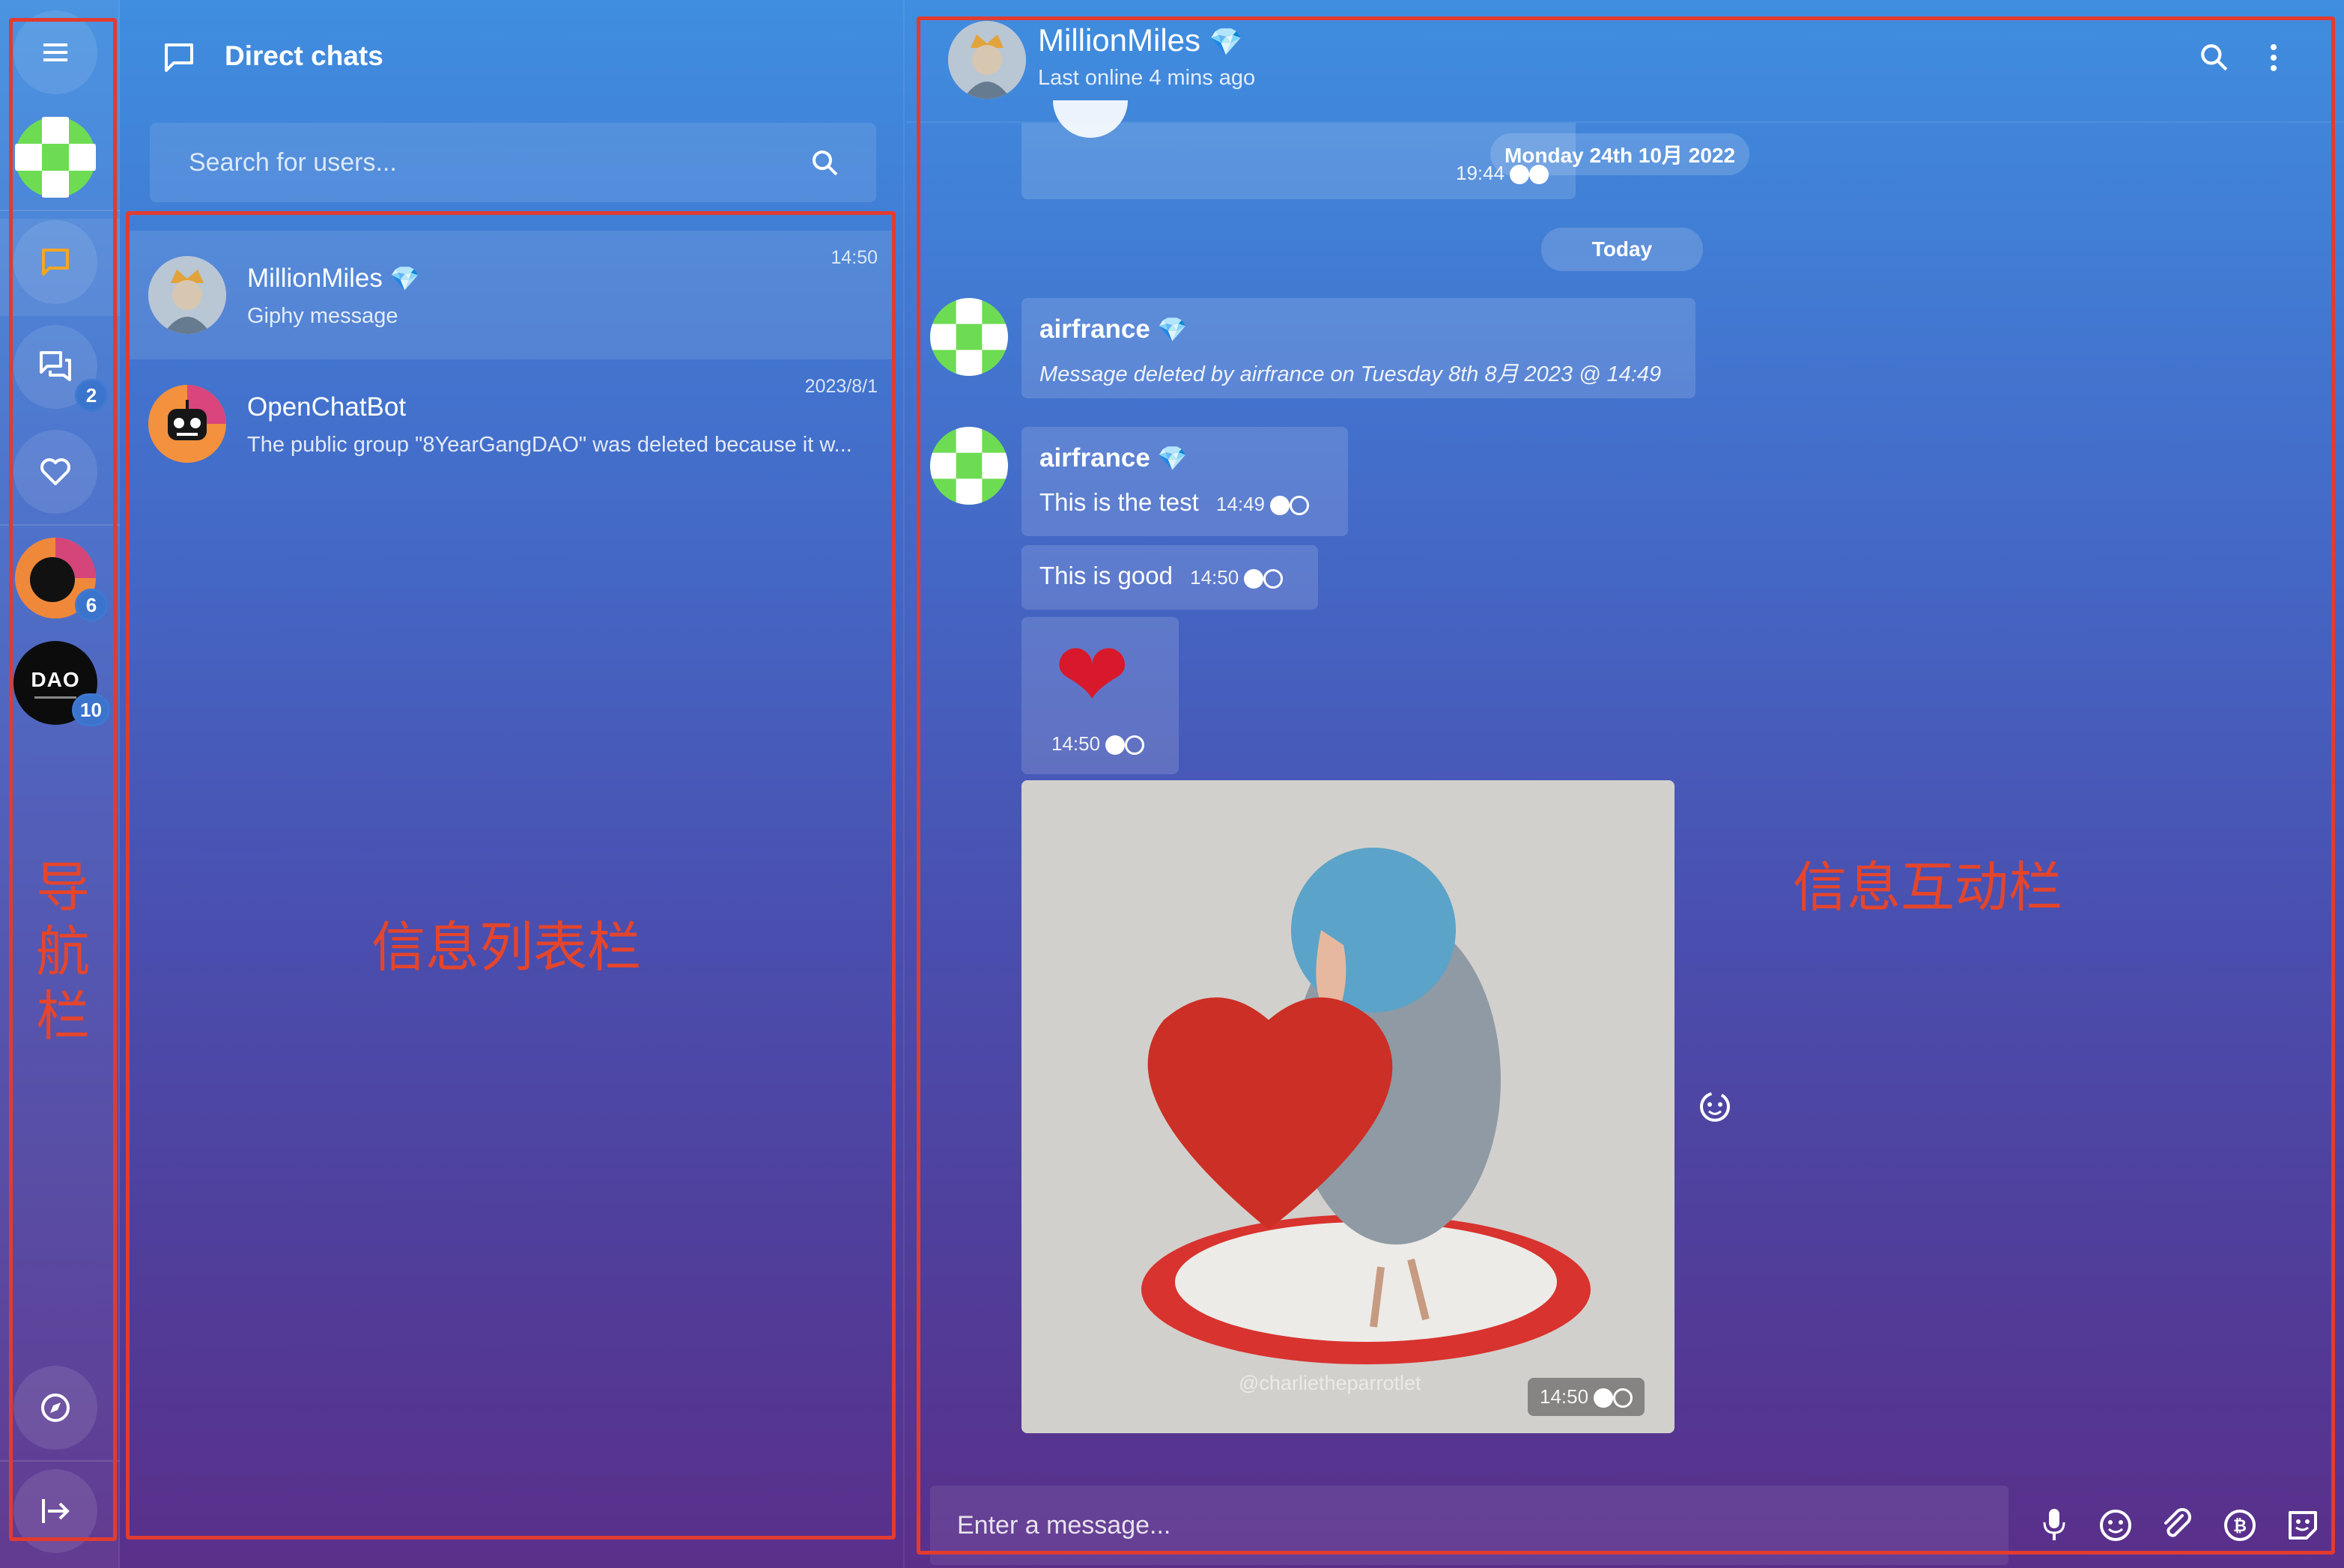 The height and width of the screenshot is (1568, 2344). What do you see at coordinates (1174, 503) in the screenshot?
I see `message-text: This is the test 14:49` at bounding box center [1174, 503].